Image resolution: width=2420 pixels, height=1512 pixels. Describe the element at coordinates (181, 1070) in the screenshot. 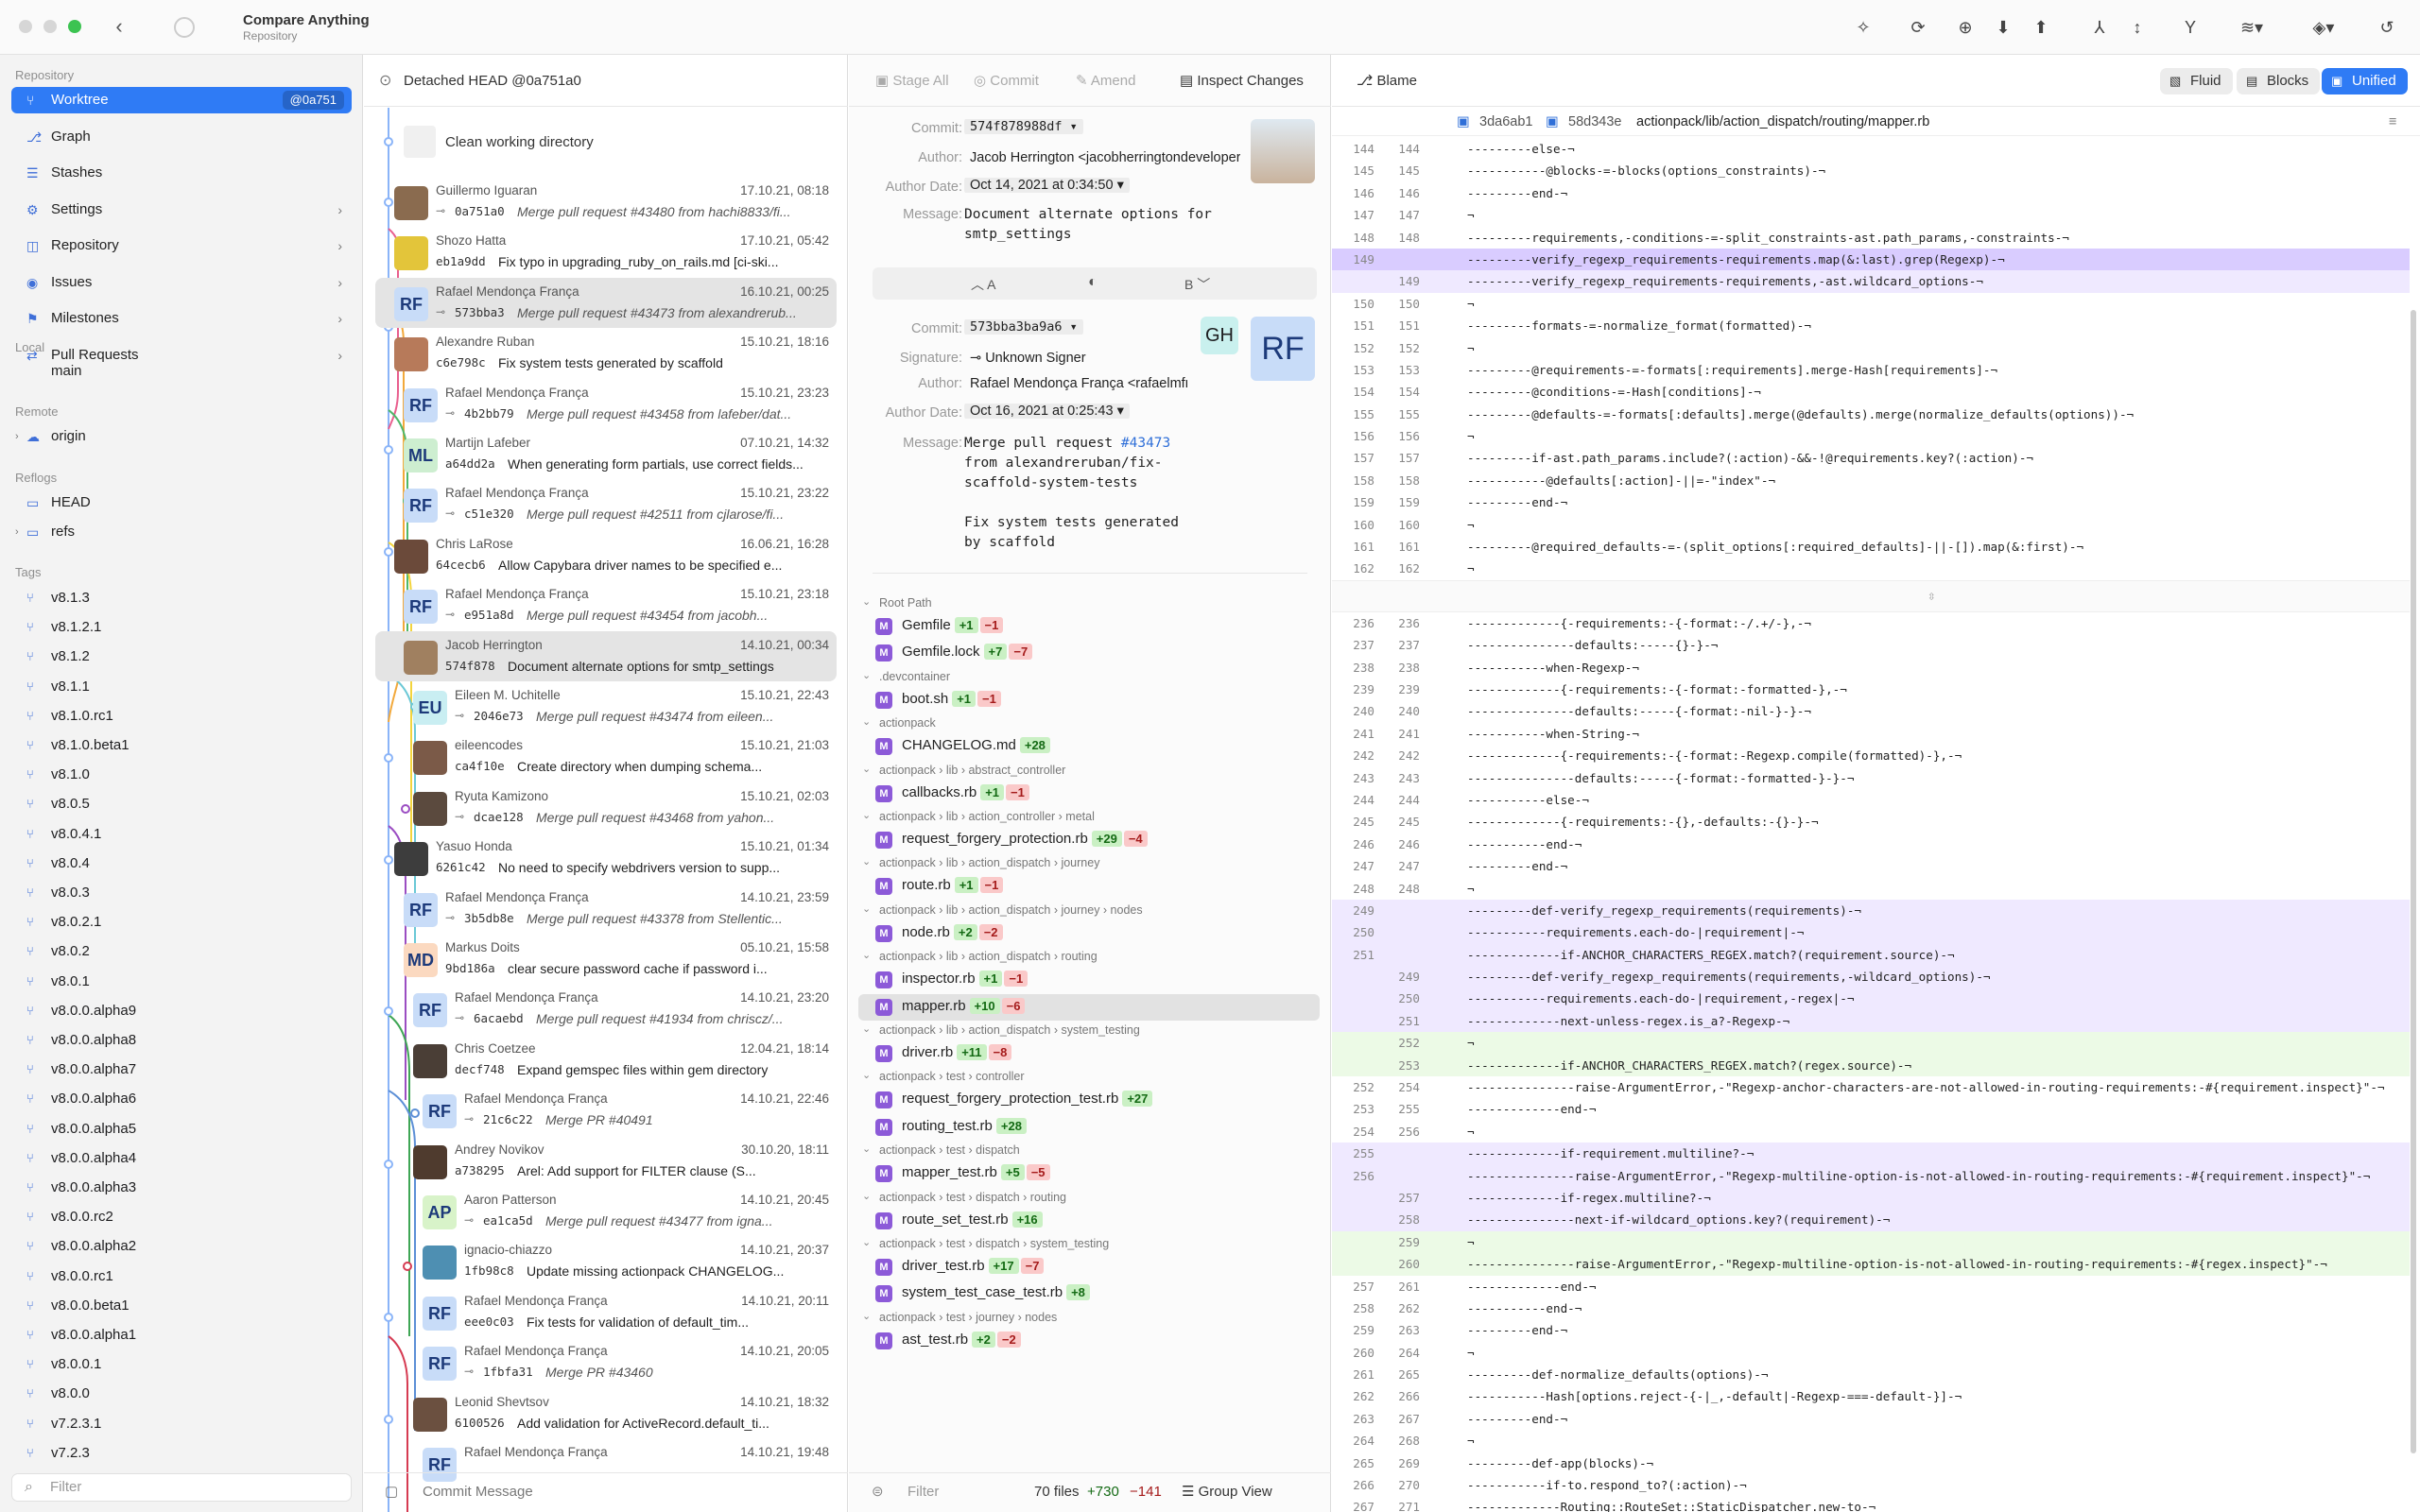

I see `tag-item: ⑂ v8.0.0.alpha7` at that location.